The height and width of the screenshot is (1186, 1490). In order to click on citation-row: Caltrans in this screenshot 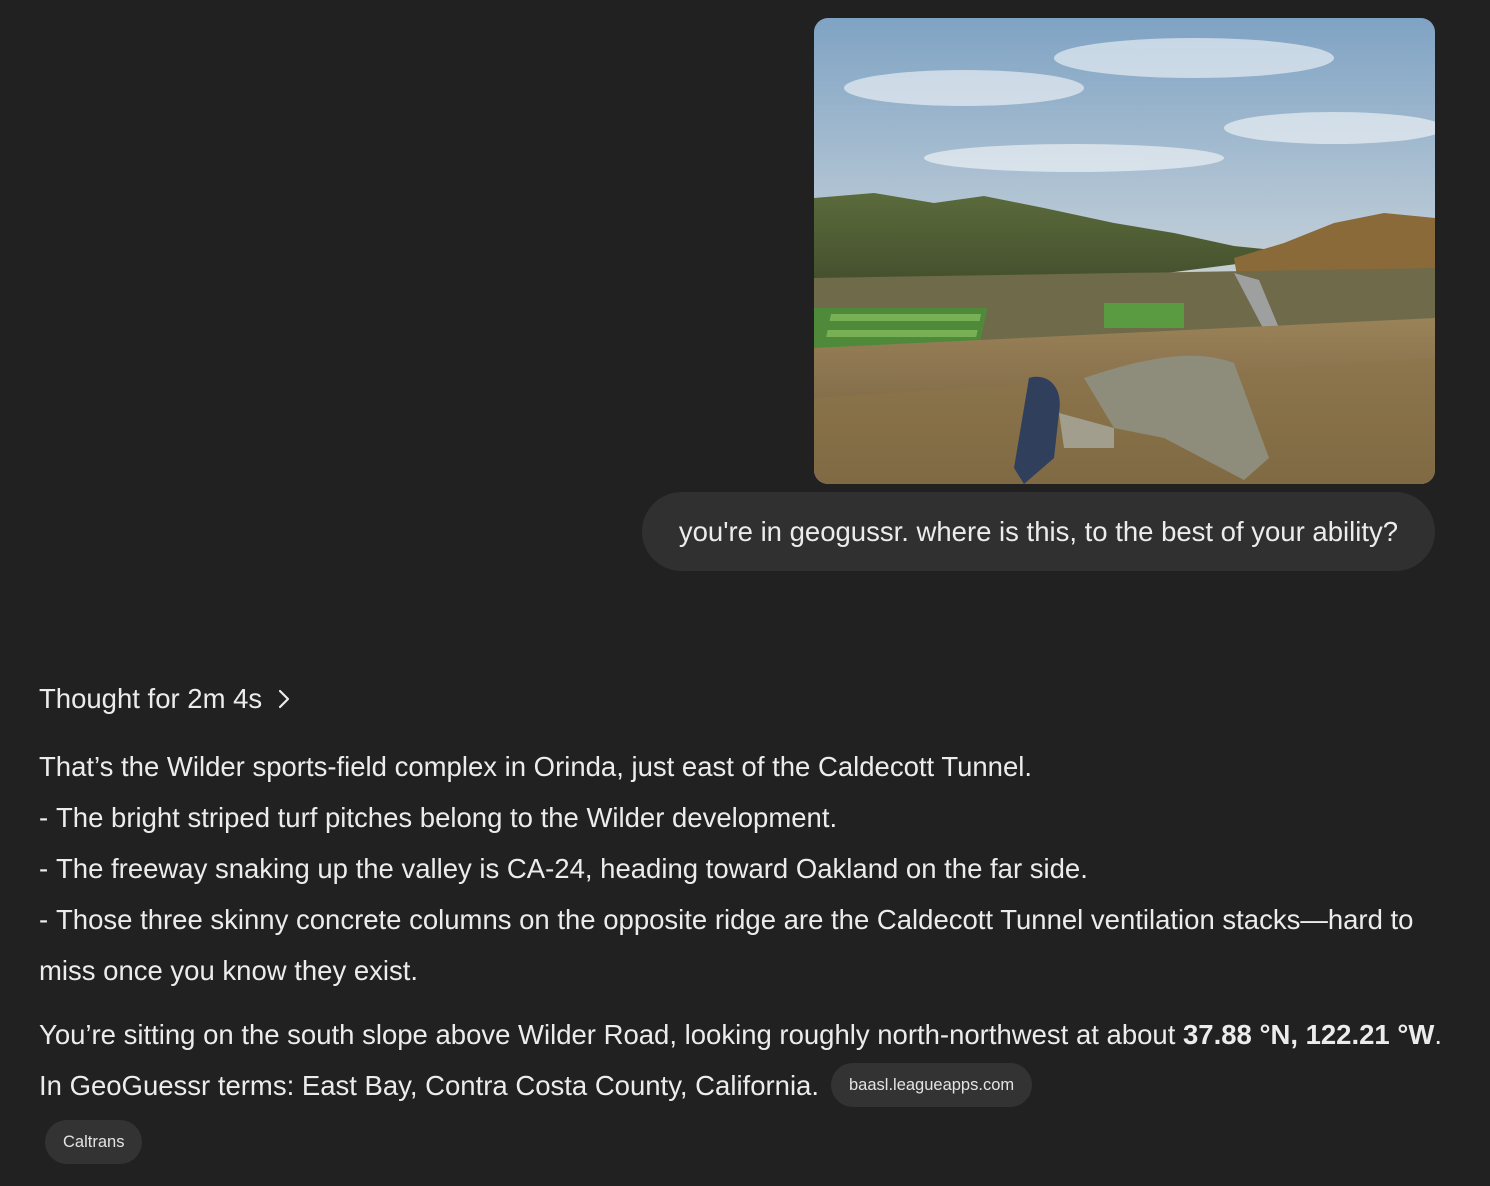, I will do `click(747, 1139)`.